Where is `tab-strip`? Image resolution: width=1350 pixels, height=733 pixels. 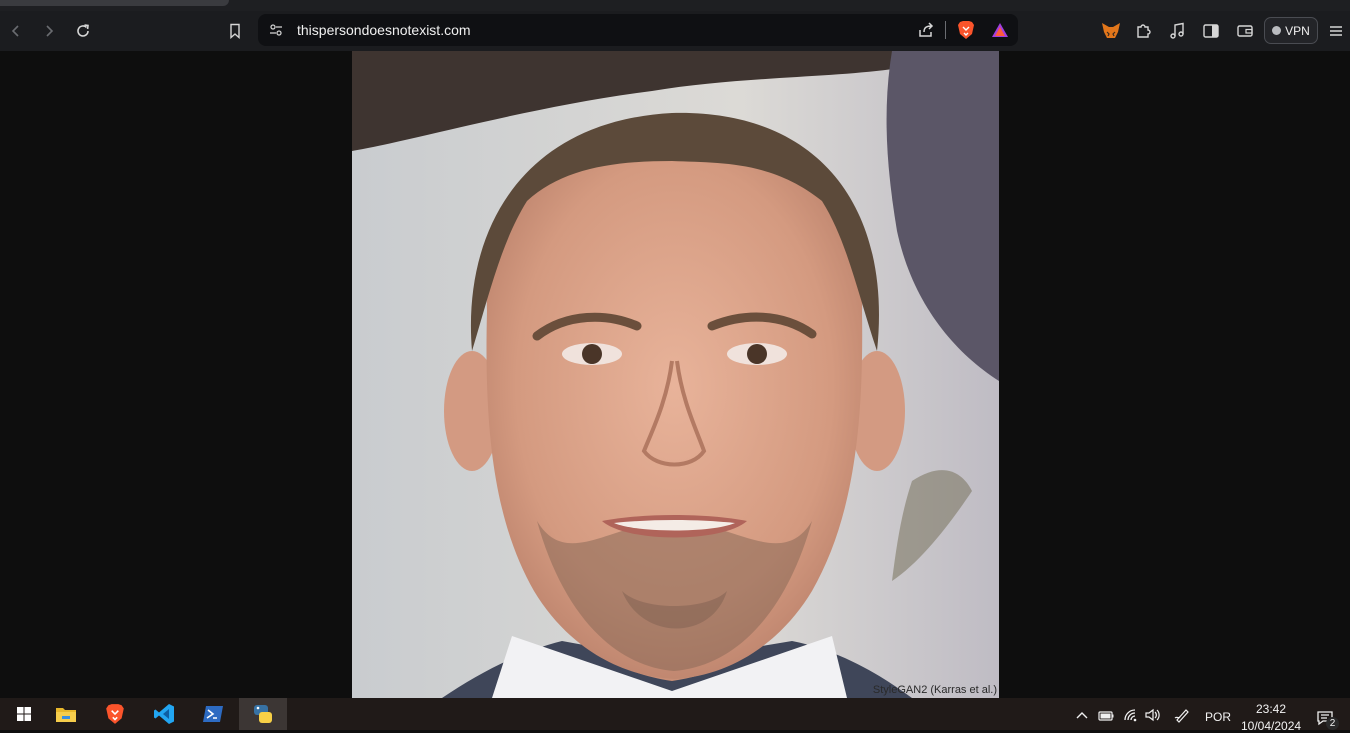
tab-strip is located at coordinates (675, 5).